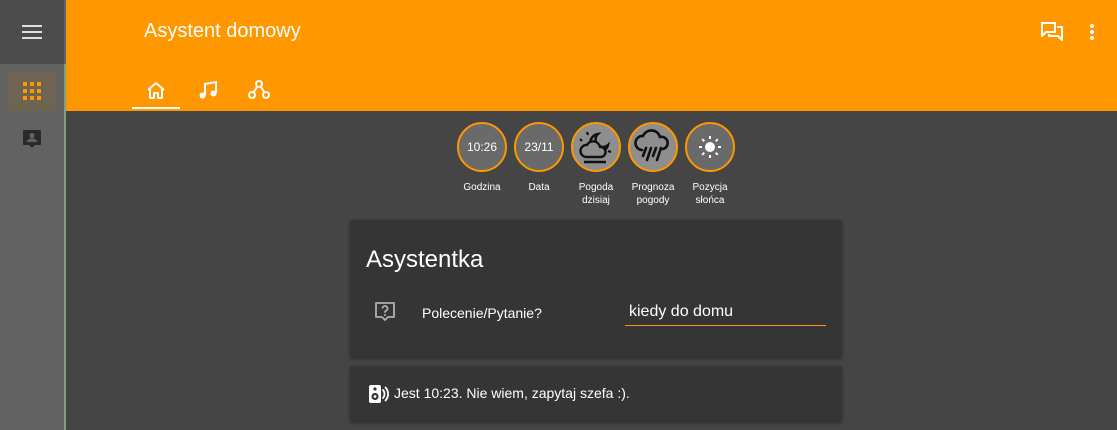  What do you see at coordinates (725, 312) in the screenshot?
I see `question-input` at bounding box center [725, 312].